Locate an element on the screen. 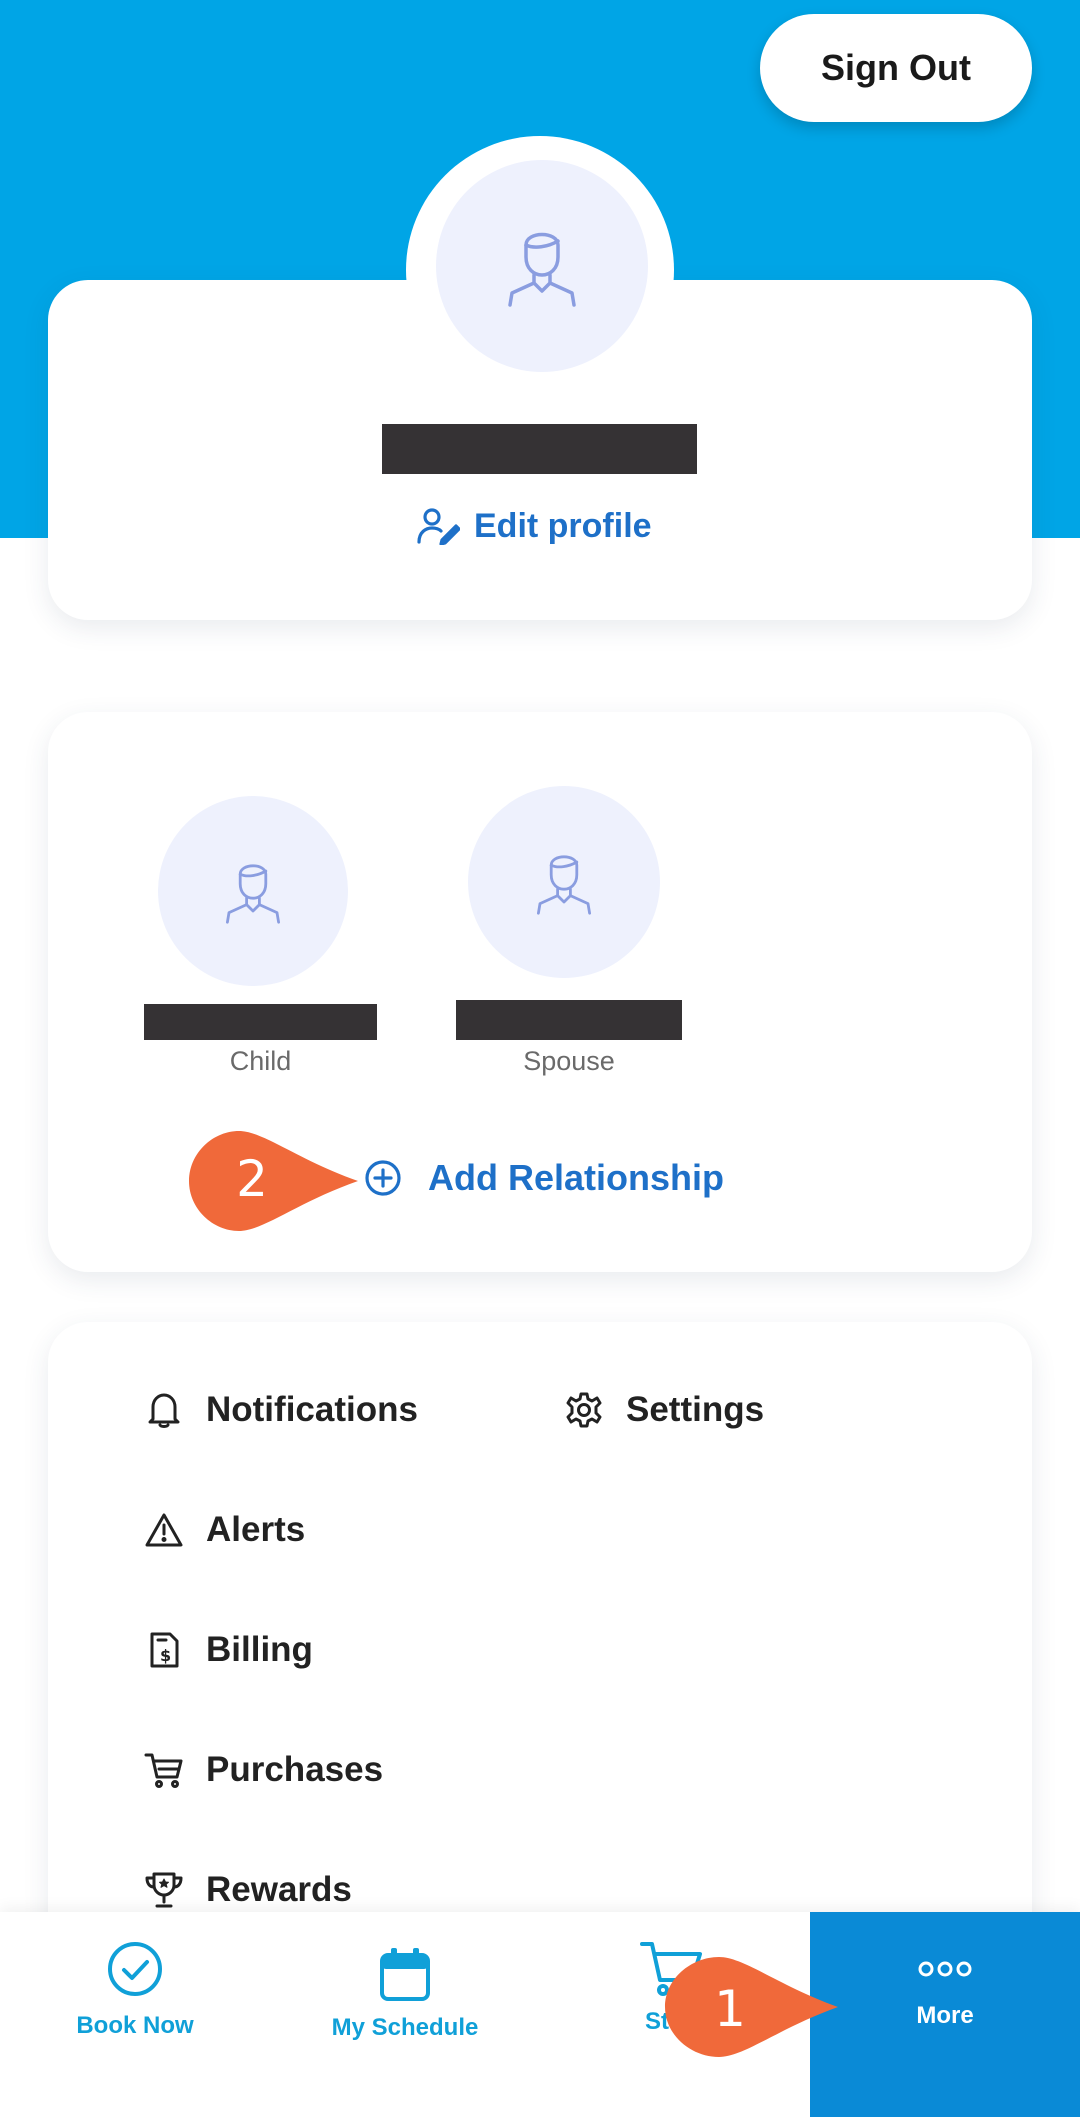 Image resolution: width=1080 pixels, height=2117 pixels. bell-icon is located at coordinates (164, 1410).